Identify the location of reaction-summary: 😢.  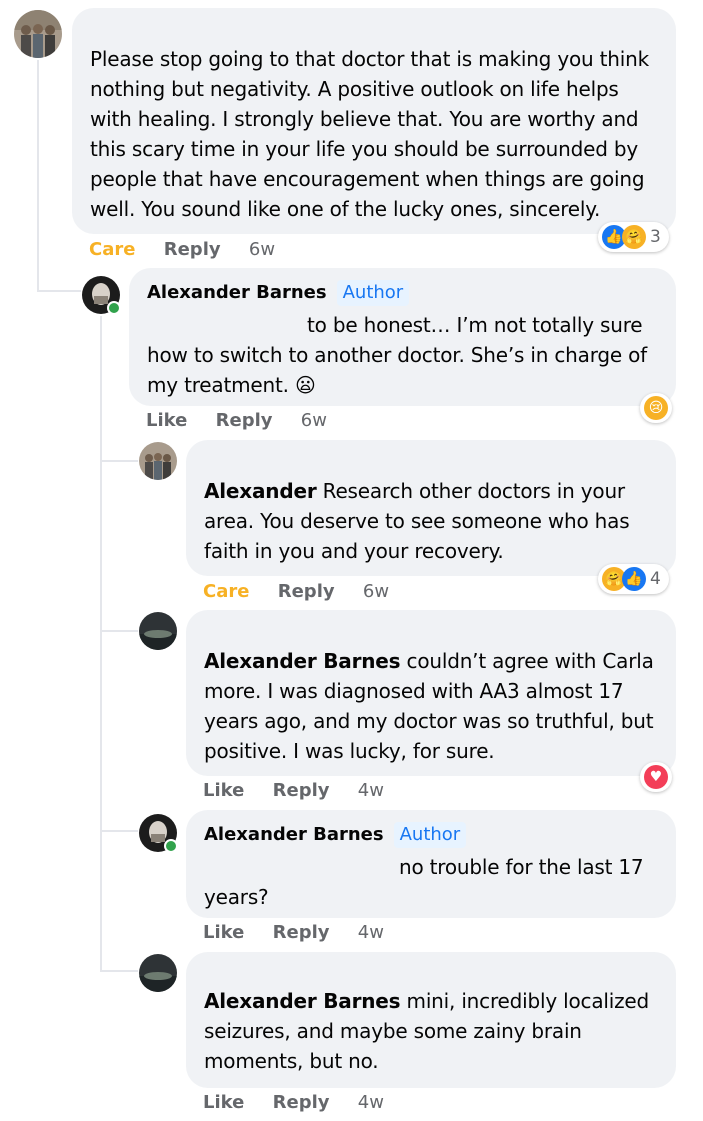
(656, 408).